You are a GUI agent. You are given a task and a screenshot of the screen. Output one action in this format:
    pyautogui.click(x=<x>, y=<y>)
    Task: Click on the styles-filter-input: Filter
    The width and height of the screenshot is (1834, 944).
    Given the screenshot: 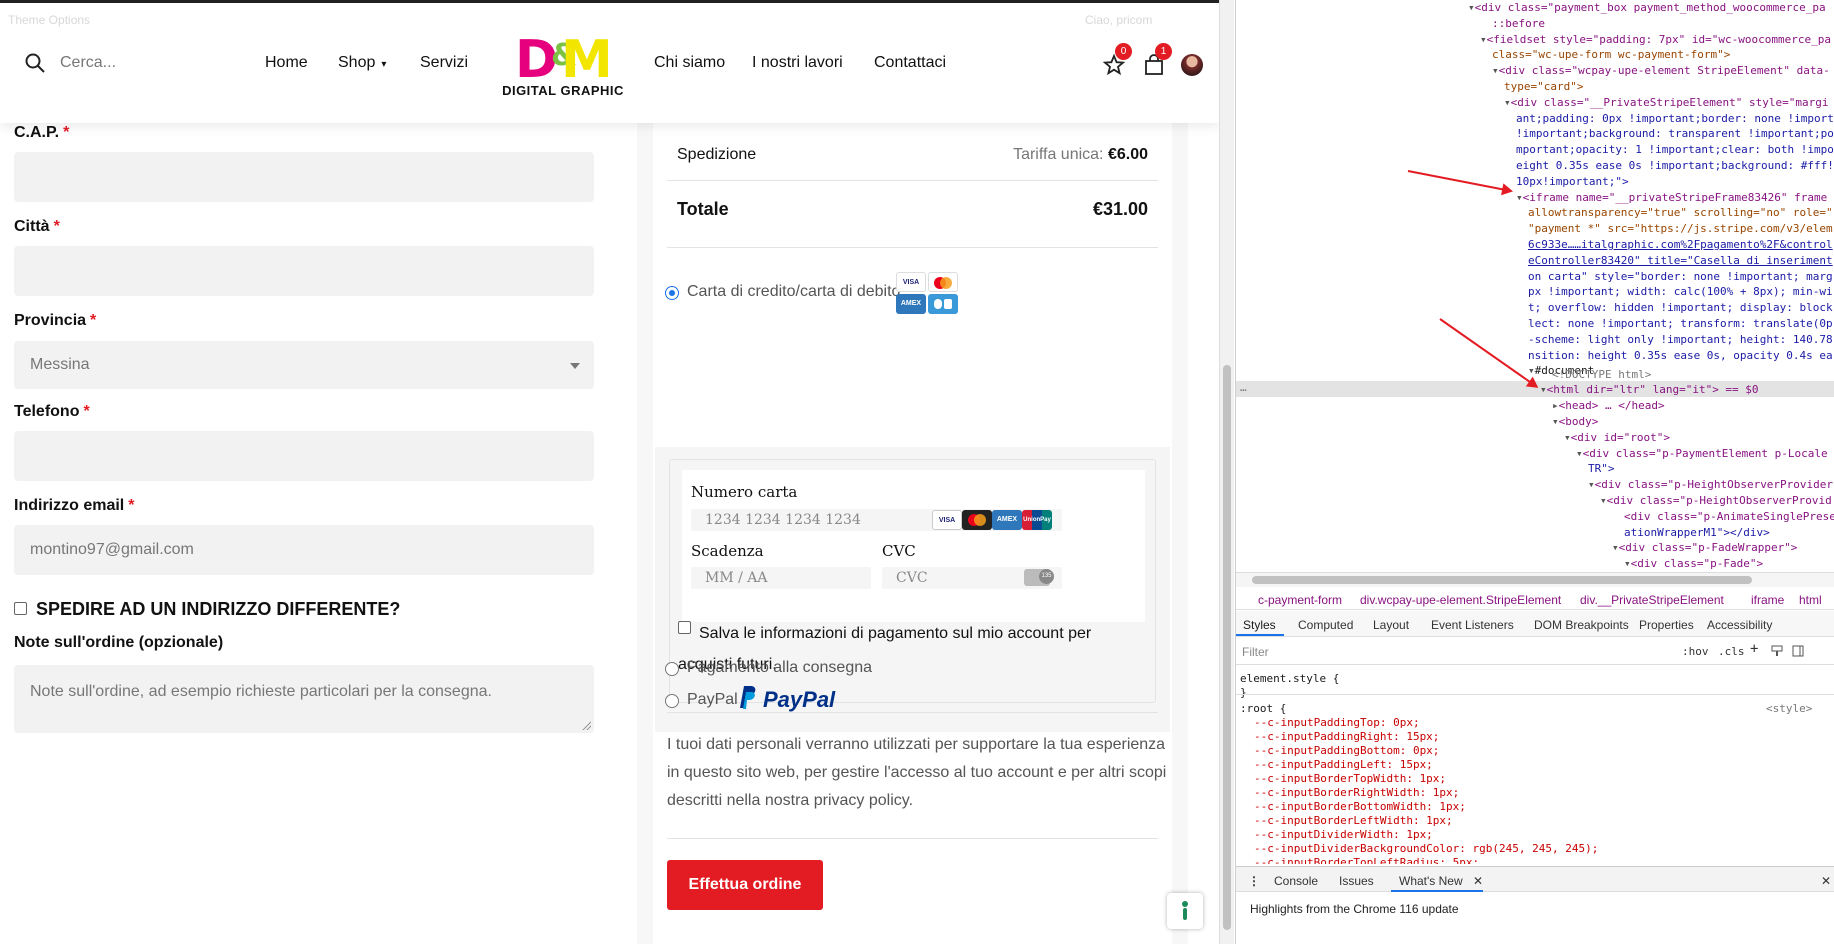 What is the action you would take?
    pyautogui.click(x=1255, y=652)
    